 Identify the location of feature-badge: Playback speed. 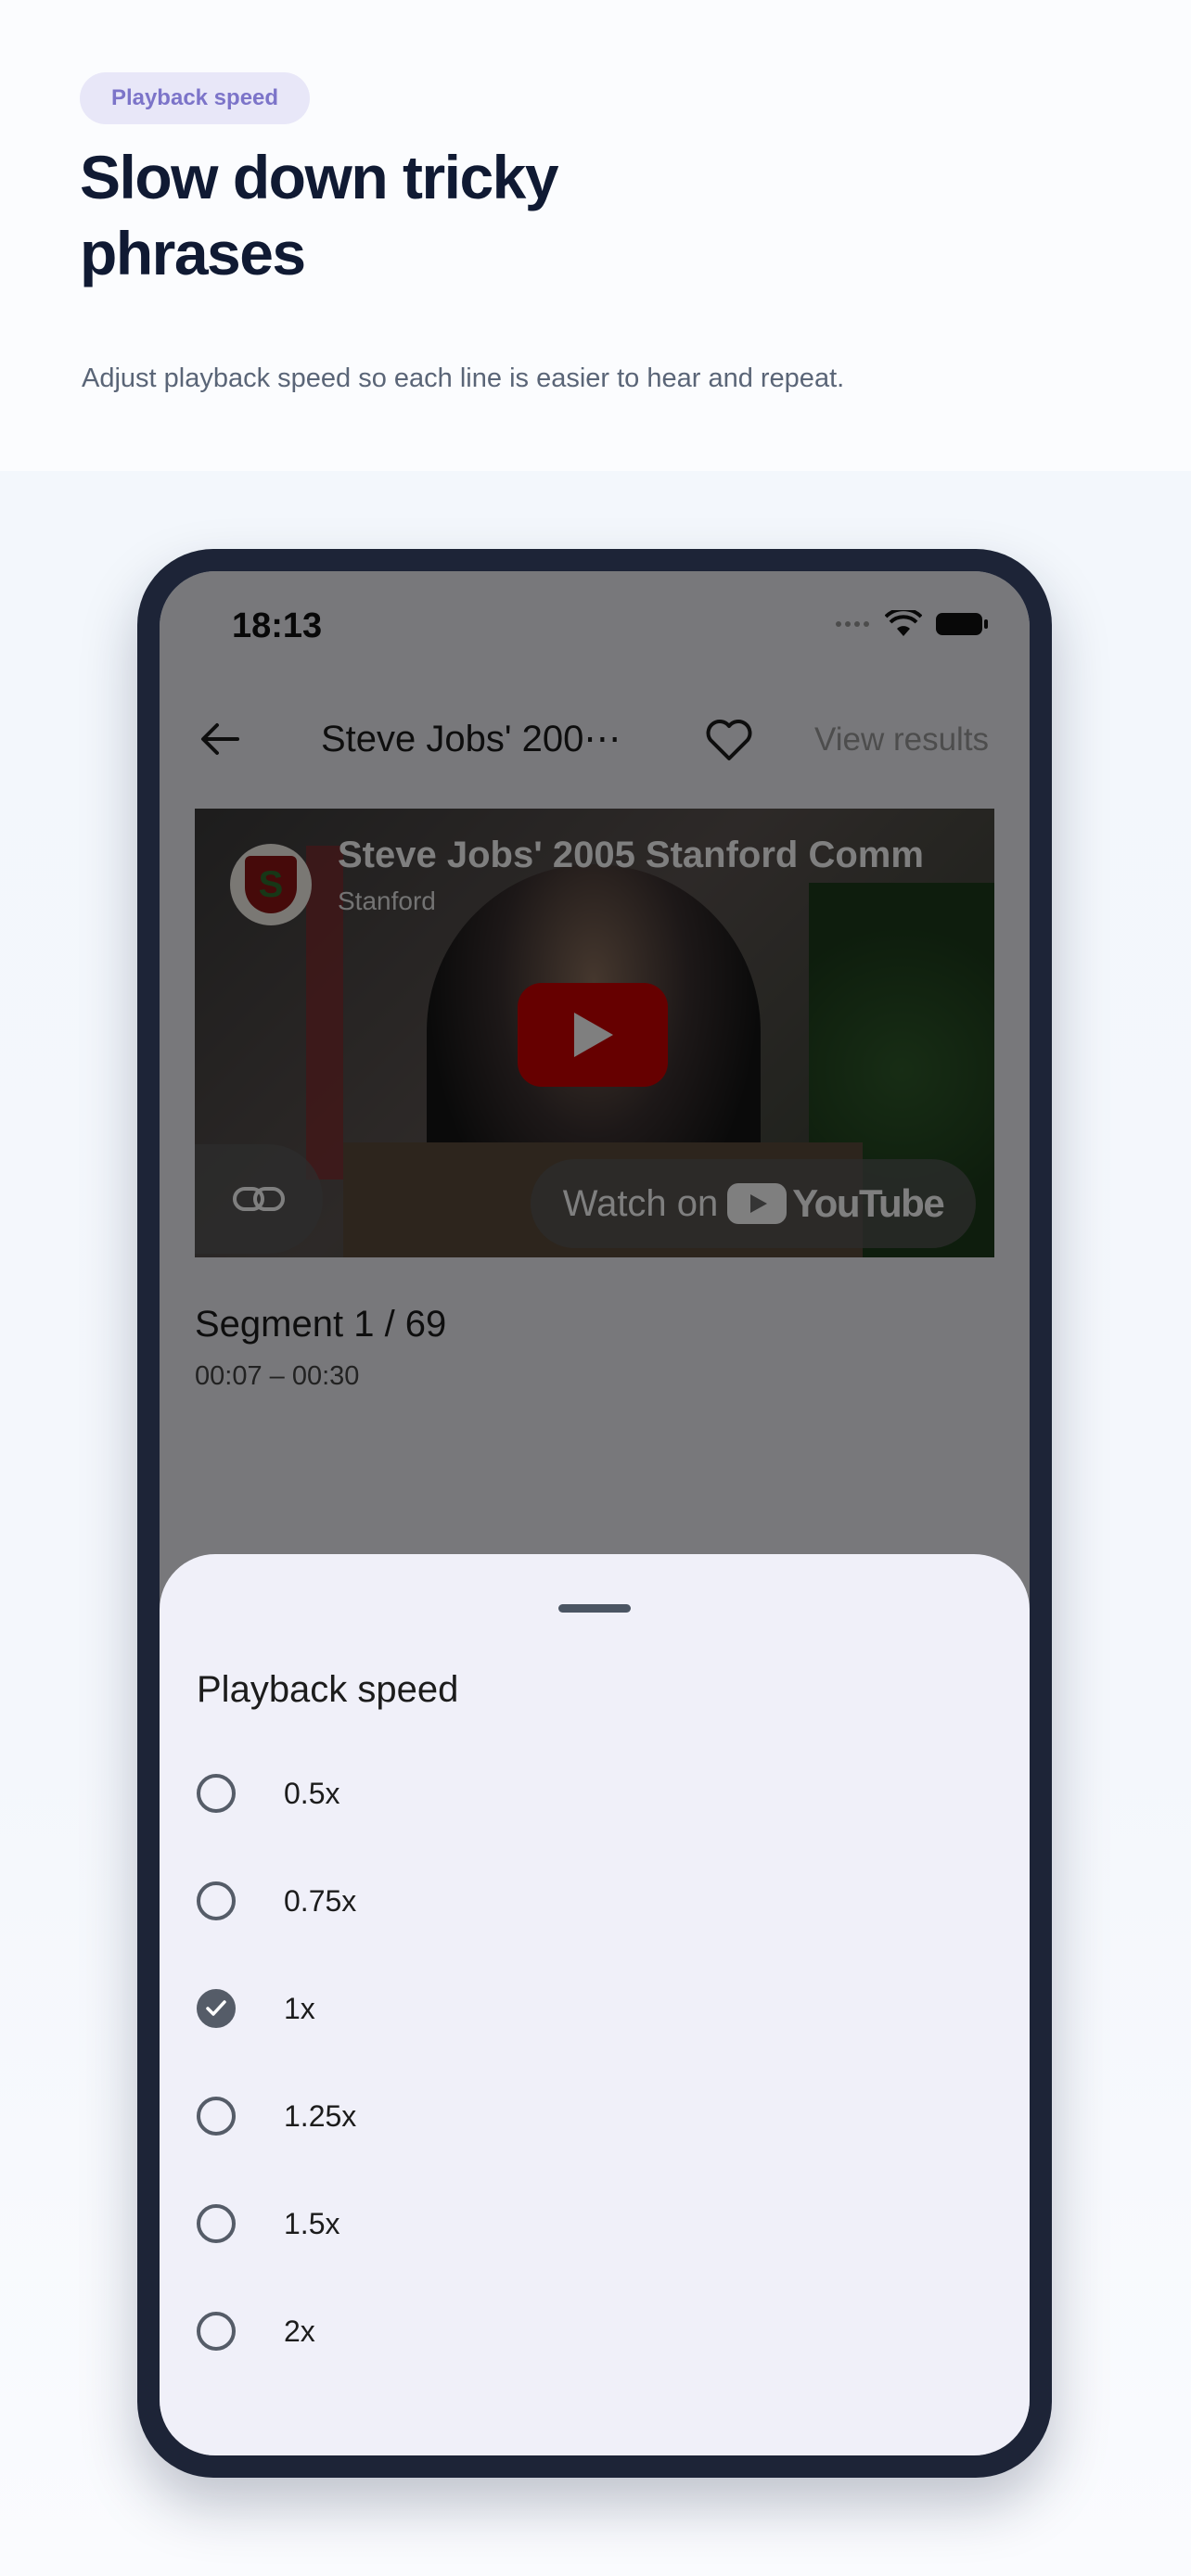
(195, 98).